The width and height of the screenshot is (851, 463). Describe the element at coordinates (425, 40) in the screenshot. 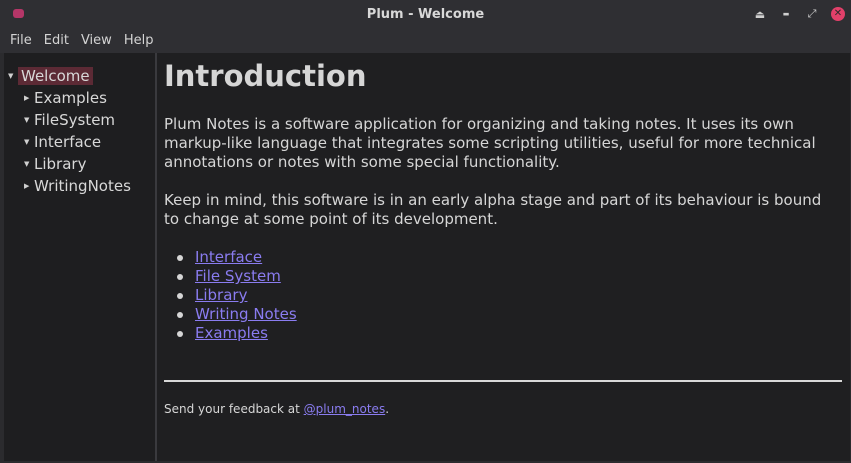

I see `menu-bar: File Edit View Help` at that location.